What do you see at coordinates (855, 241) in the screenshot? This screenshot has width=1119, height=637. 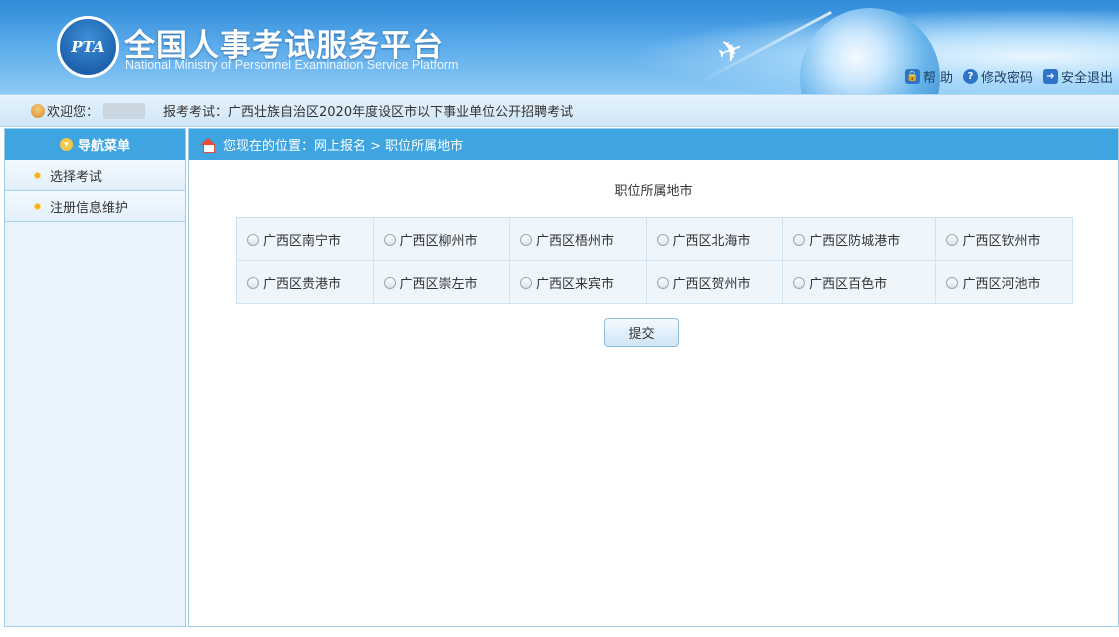 I see `city-label: 广西区防城港市` at bounding box center [855, 241].